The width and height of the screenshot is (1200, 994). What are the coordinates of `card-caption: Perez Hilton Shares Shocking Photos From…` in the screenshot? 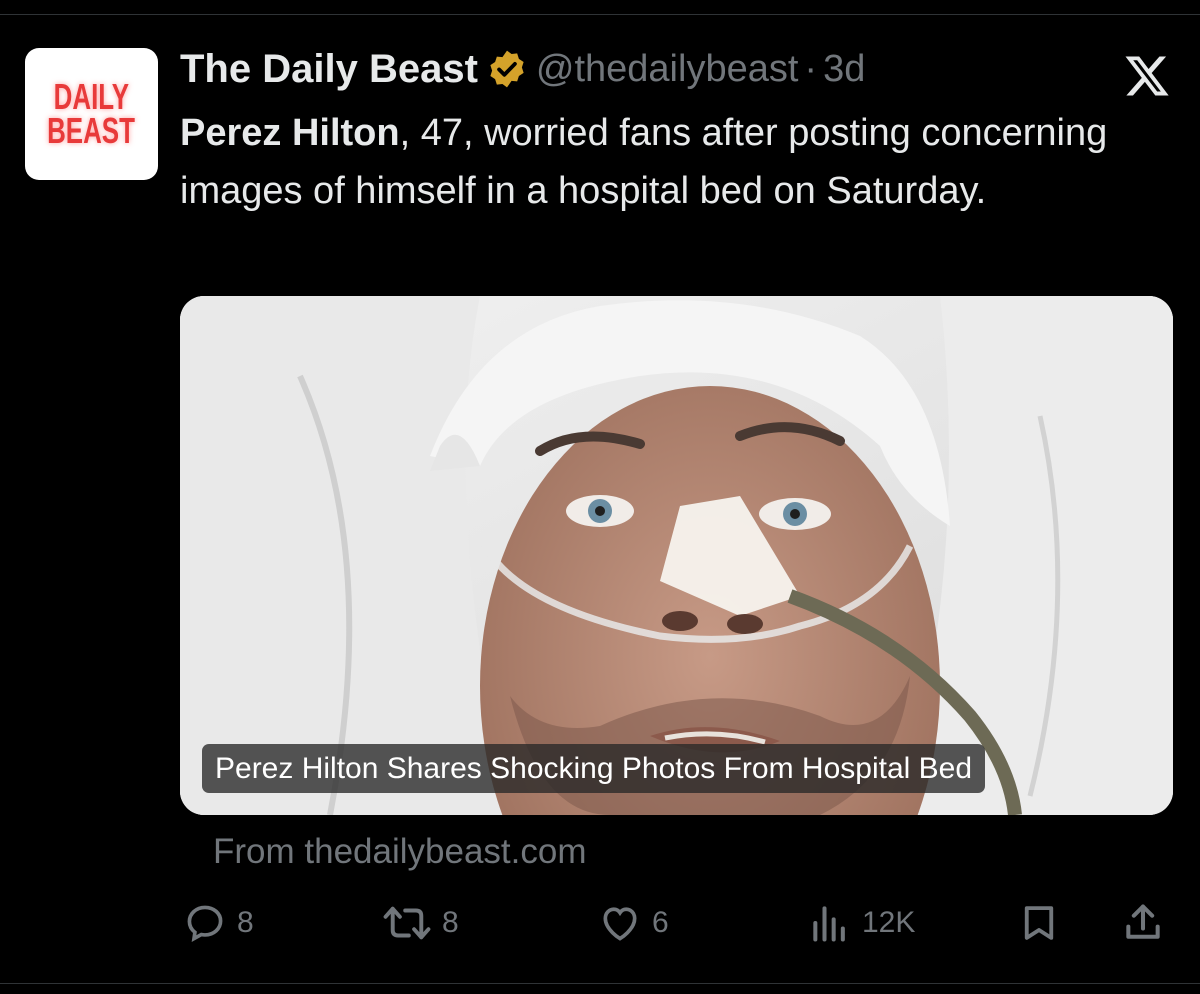 It's located at (594, 768).